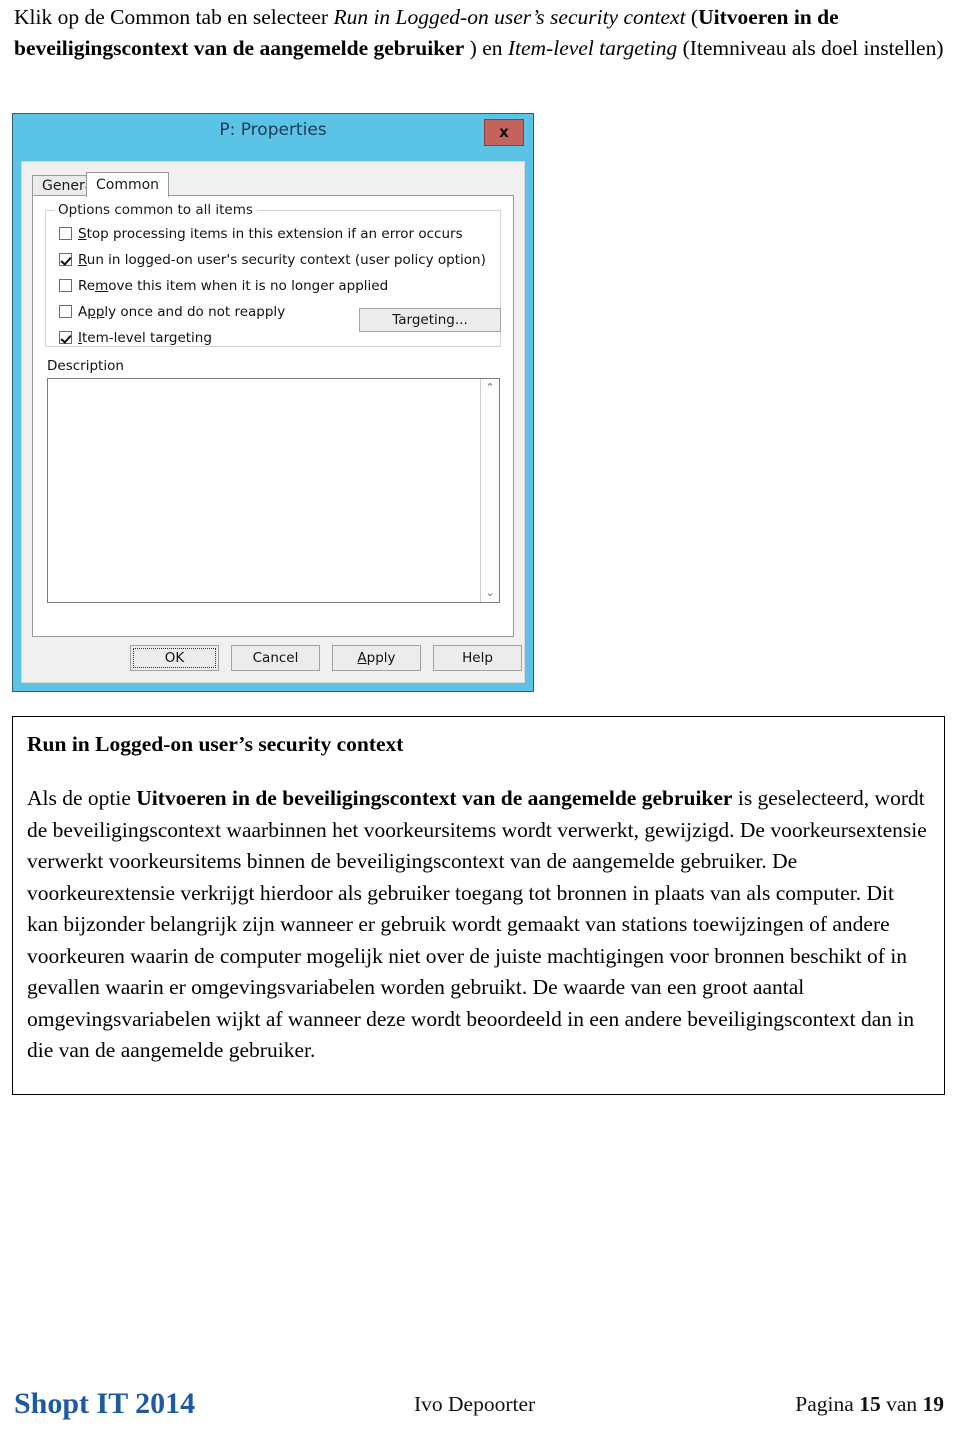 The width and height of the screenshot is (960, 1429). I want to click on intro-text-2: (, so click(692, 17).